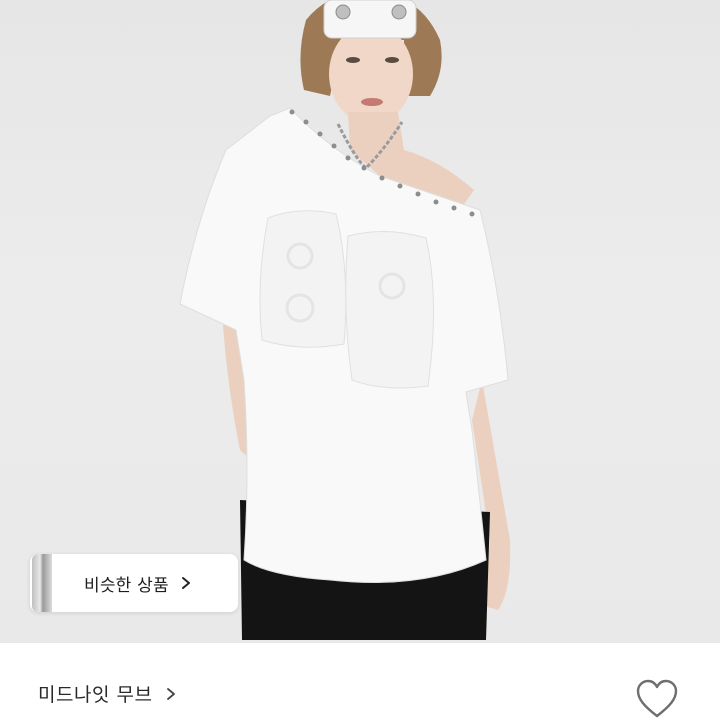  I want to click on similar-products-button: 비슷한 상품, so click(134, 583).